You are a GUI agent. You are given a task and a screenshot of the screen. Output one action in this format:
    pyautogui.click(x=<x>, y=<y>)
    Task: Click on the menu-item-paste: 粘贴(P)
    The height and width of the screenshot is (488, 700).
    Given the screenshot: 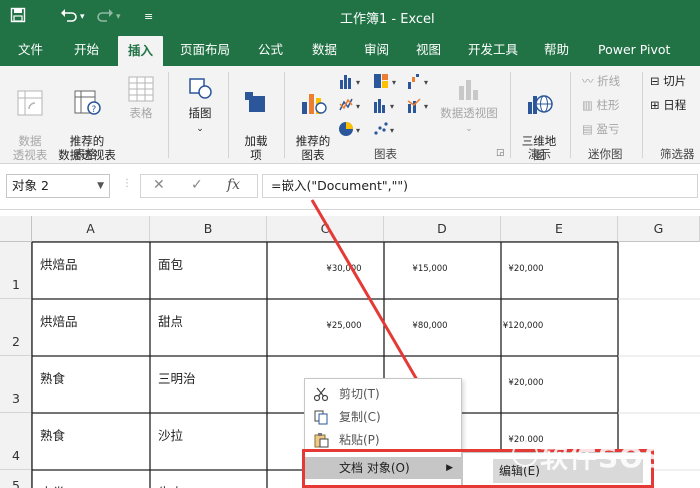 What is the action you would take?
    pyautogui.click(x=383, y=440)
    